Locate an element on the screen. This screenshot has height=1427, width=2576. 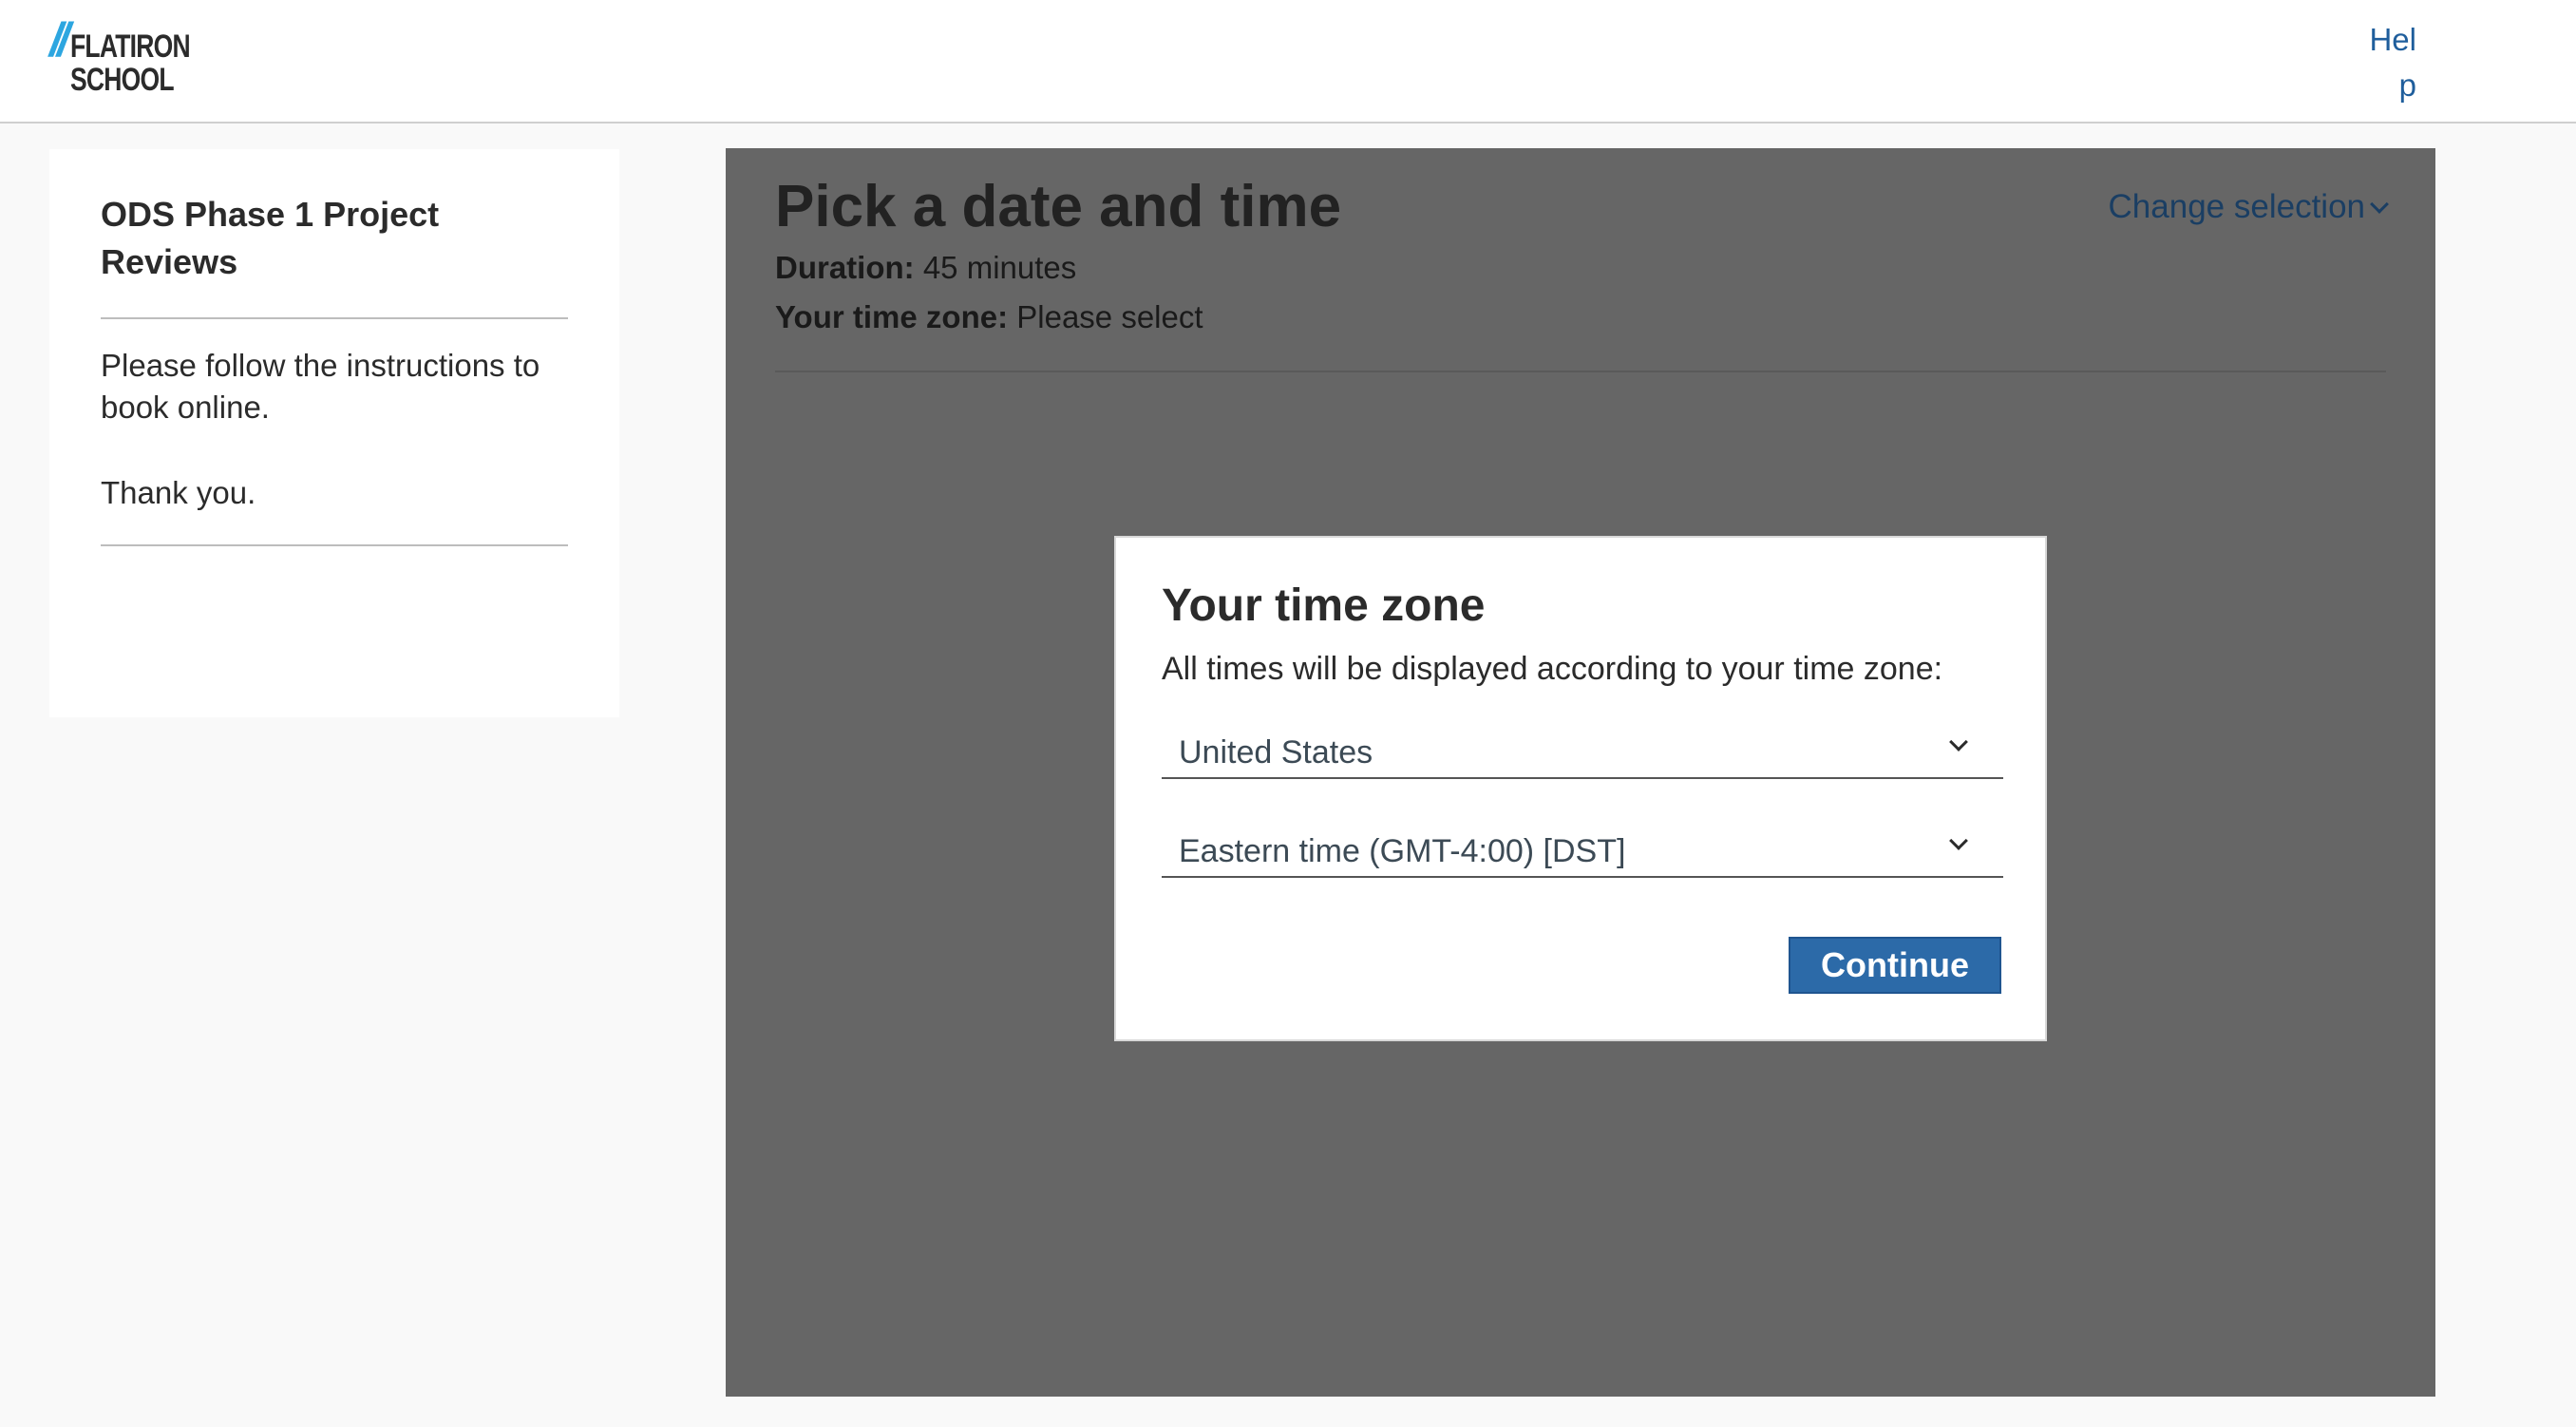
site-header: // FLATIRON SCHOOL Help is located at coordinates (1288, 62).